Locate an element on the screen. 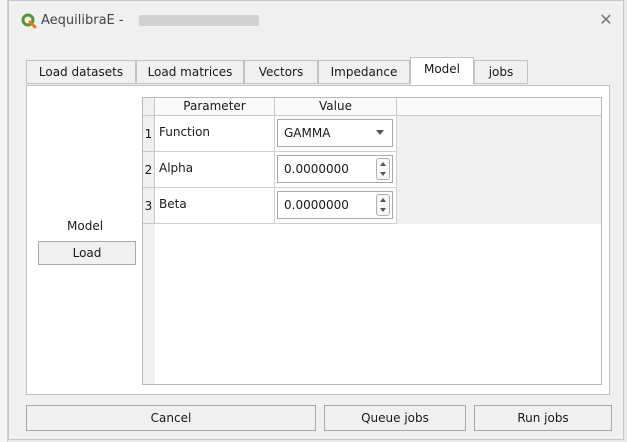 This screenshot has width=627, height=442. table-corner is located at coordinates (149, 107).